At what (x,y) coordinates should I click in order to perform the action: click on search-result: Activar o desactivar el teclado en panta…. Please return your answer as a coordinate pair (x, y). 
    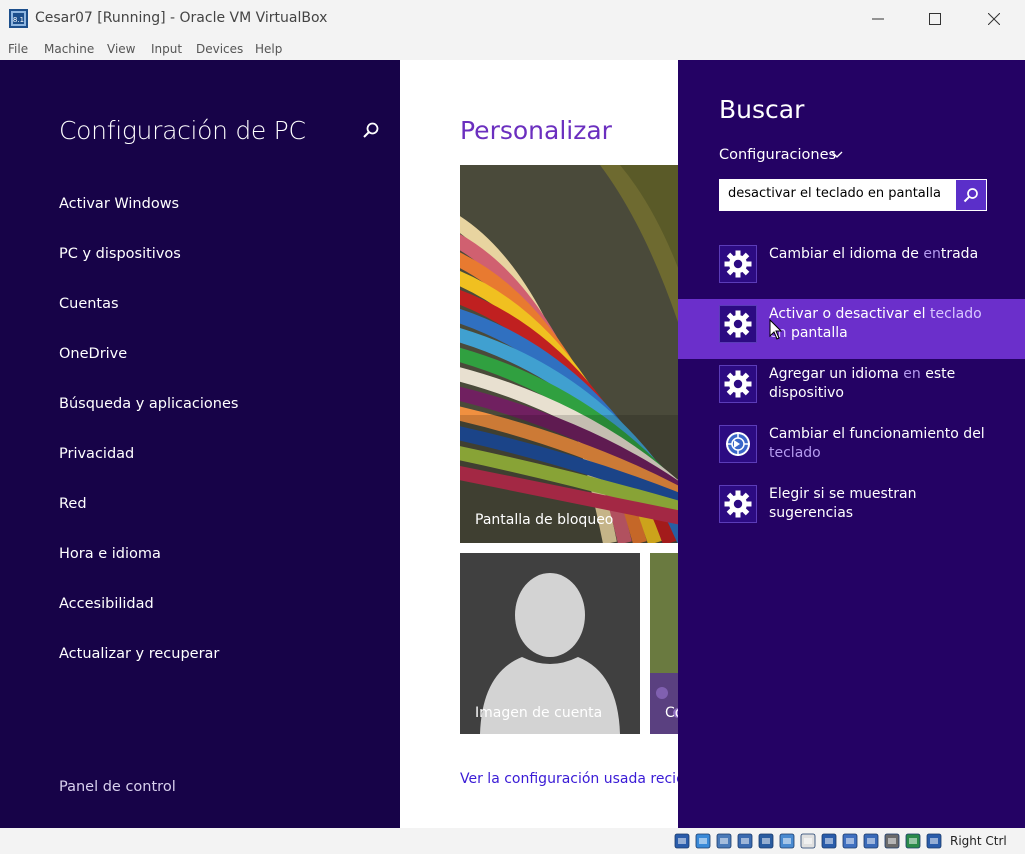
    Looking at the image, I should click on (851, 329).